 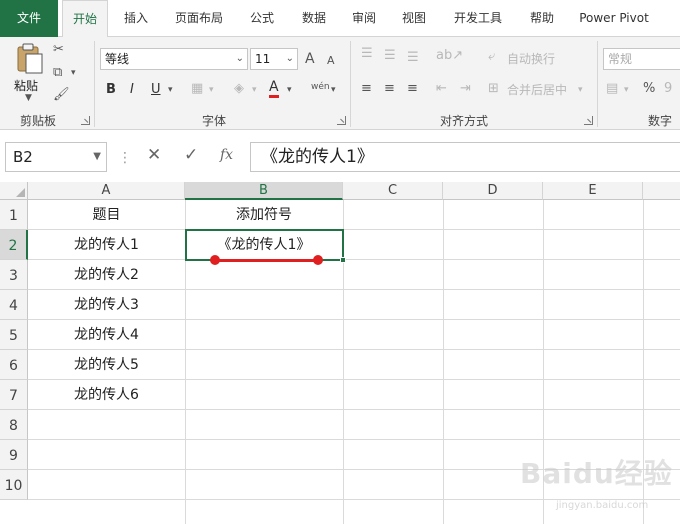 What do you see at coordinates (274, 59) in the screenshot?
I see `font-size-select: 11 ⌄` at bounding box center [274, 59].